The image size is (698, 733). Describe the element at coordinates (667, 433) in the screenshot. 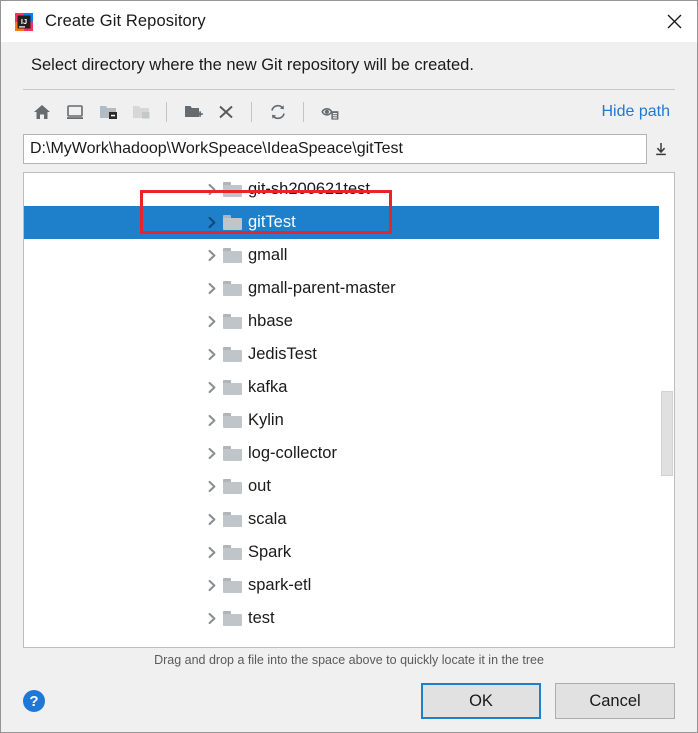

I see `tree-scrollbar-thumb` at that location.